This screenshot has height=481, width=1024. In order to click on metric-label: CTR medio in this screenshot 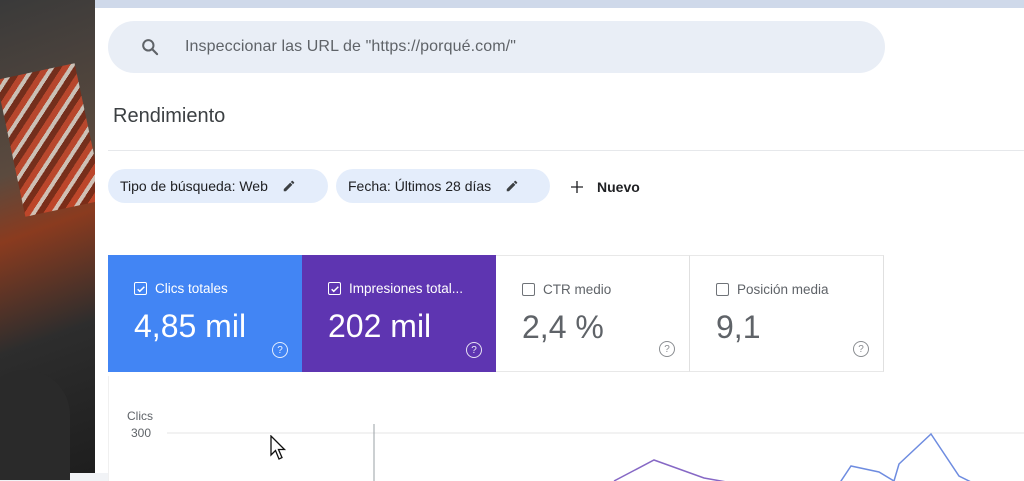, I will do `click(577, 289)`.